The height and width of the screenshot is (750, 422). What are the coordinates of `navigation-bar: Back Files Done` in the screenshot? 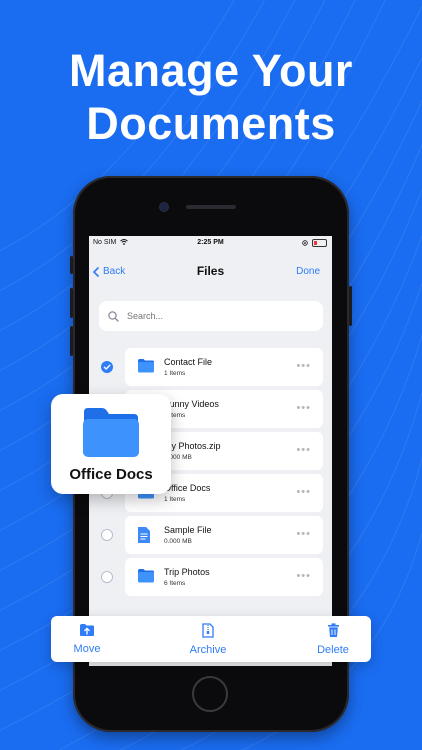 It's located at (210, 271).